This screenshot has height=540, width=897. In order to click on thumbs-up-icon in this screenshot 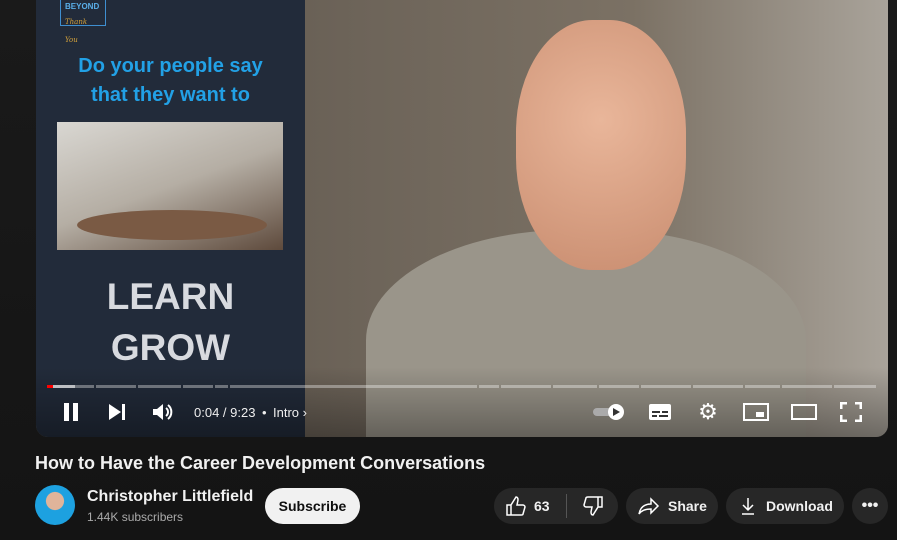, I will do `click(516, 506)`.